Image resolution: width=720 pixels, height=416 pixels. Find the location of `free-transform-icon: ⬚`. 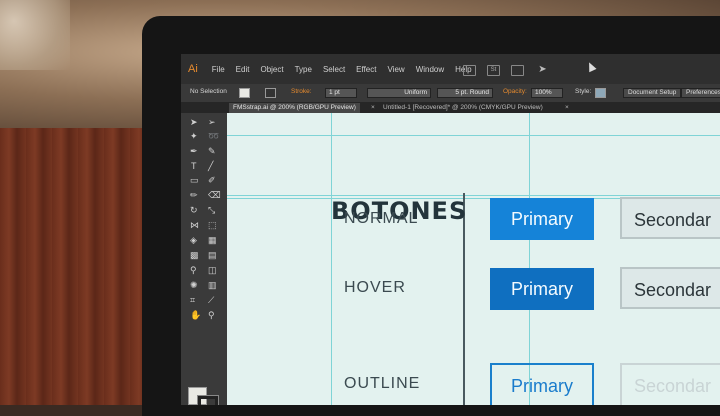

free-transform-icon: ⬚ is located at coordinates (212, 225).